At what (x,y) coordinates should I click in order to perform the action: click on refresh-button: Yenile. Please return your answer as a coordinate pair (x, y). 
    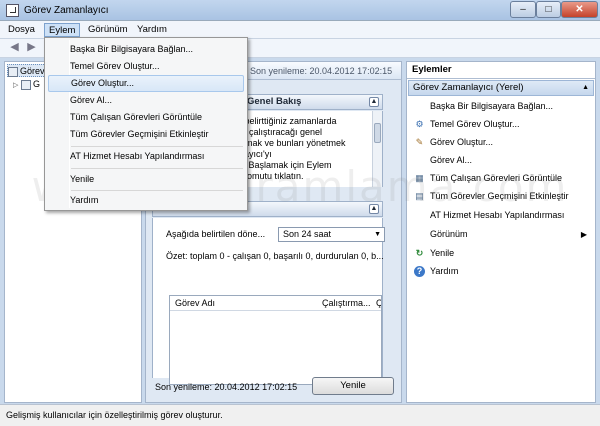
    Looking at the image, I should click on (353, 386).